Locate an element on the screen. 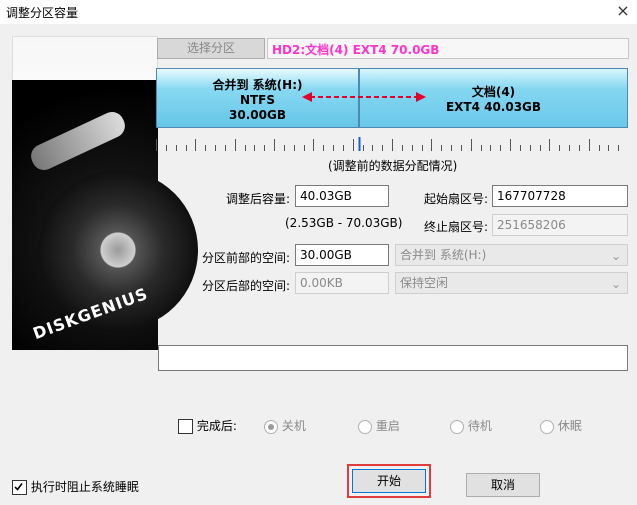 The width and height of the screenshot is (637, 505). radio-shutdown-dot is located at coordinates (271, 426).